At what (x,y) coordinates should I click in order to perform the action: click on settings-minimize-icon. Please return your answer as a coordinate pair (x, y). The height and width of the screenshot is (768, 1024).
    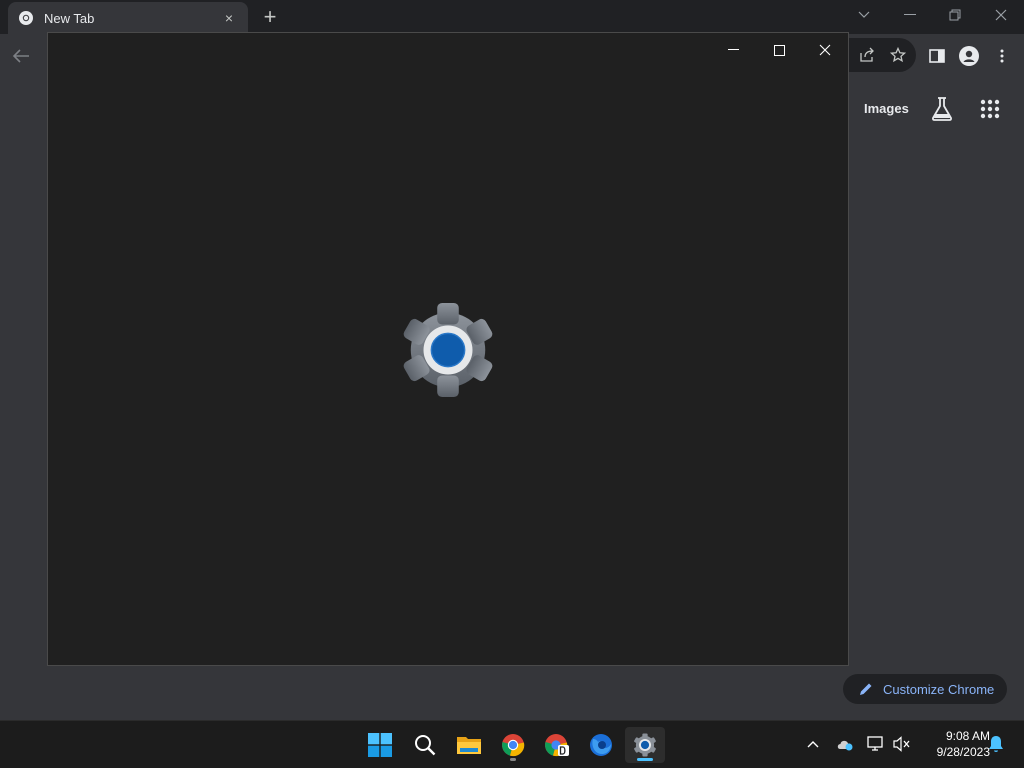
    Looking at the image, I should click on (733, 50).